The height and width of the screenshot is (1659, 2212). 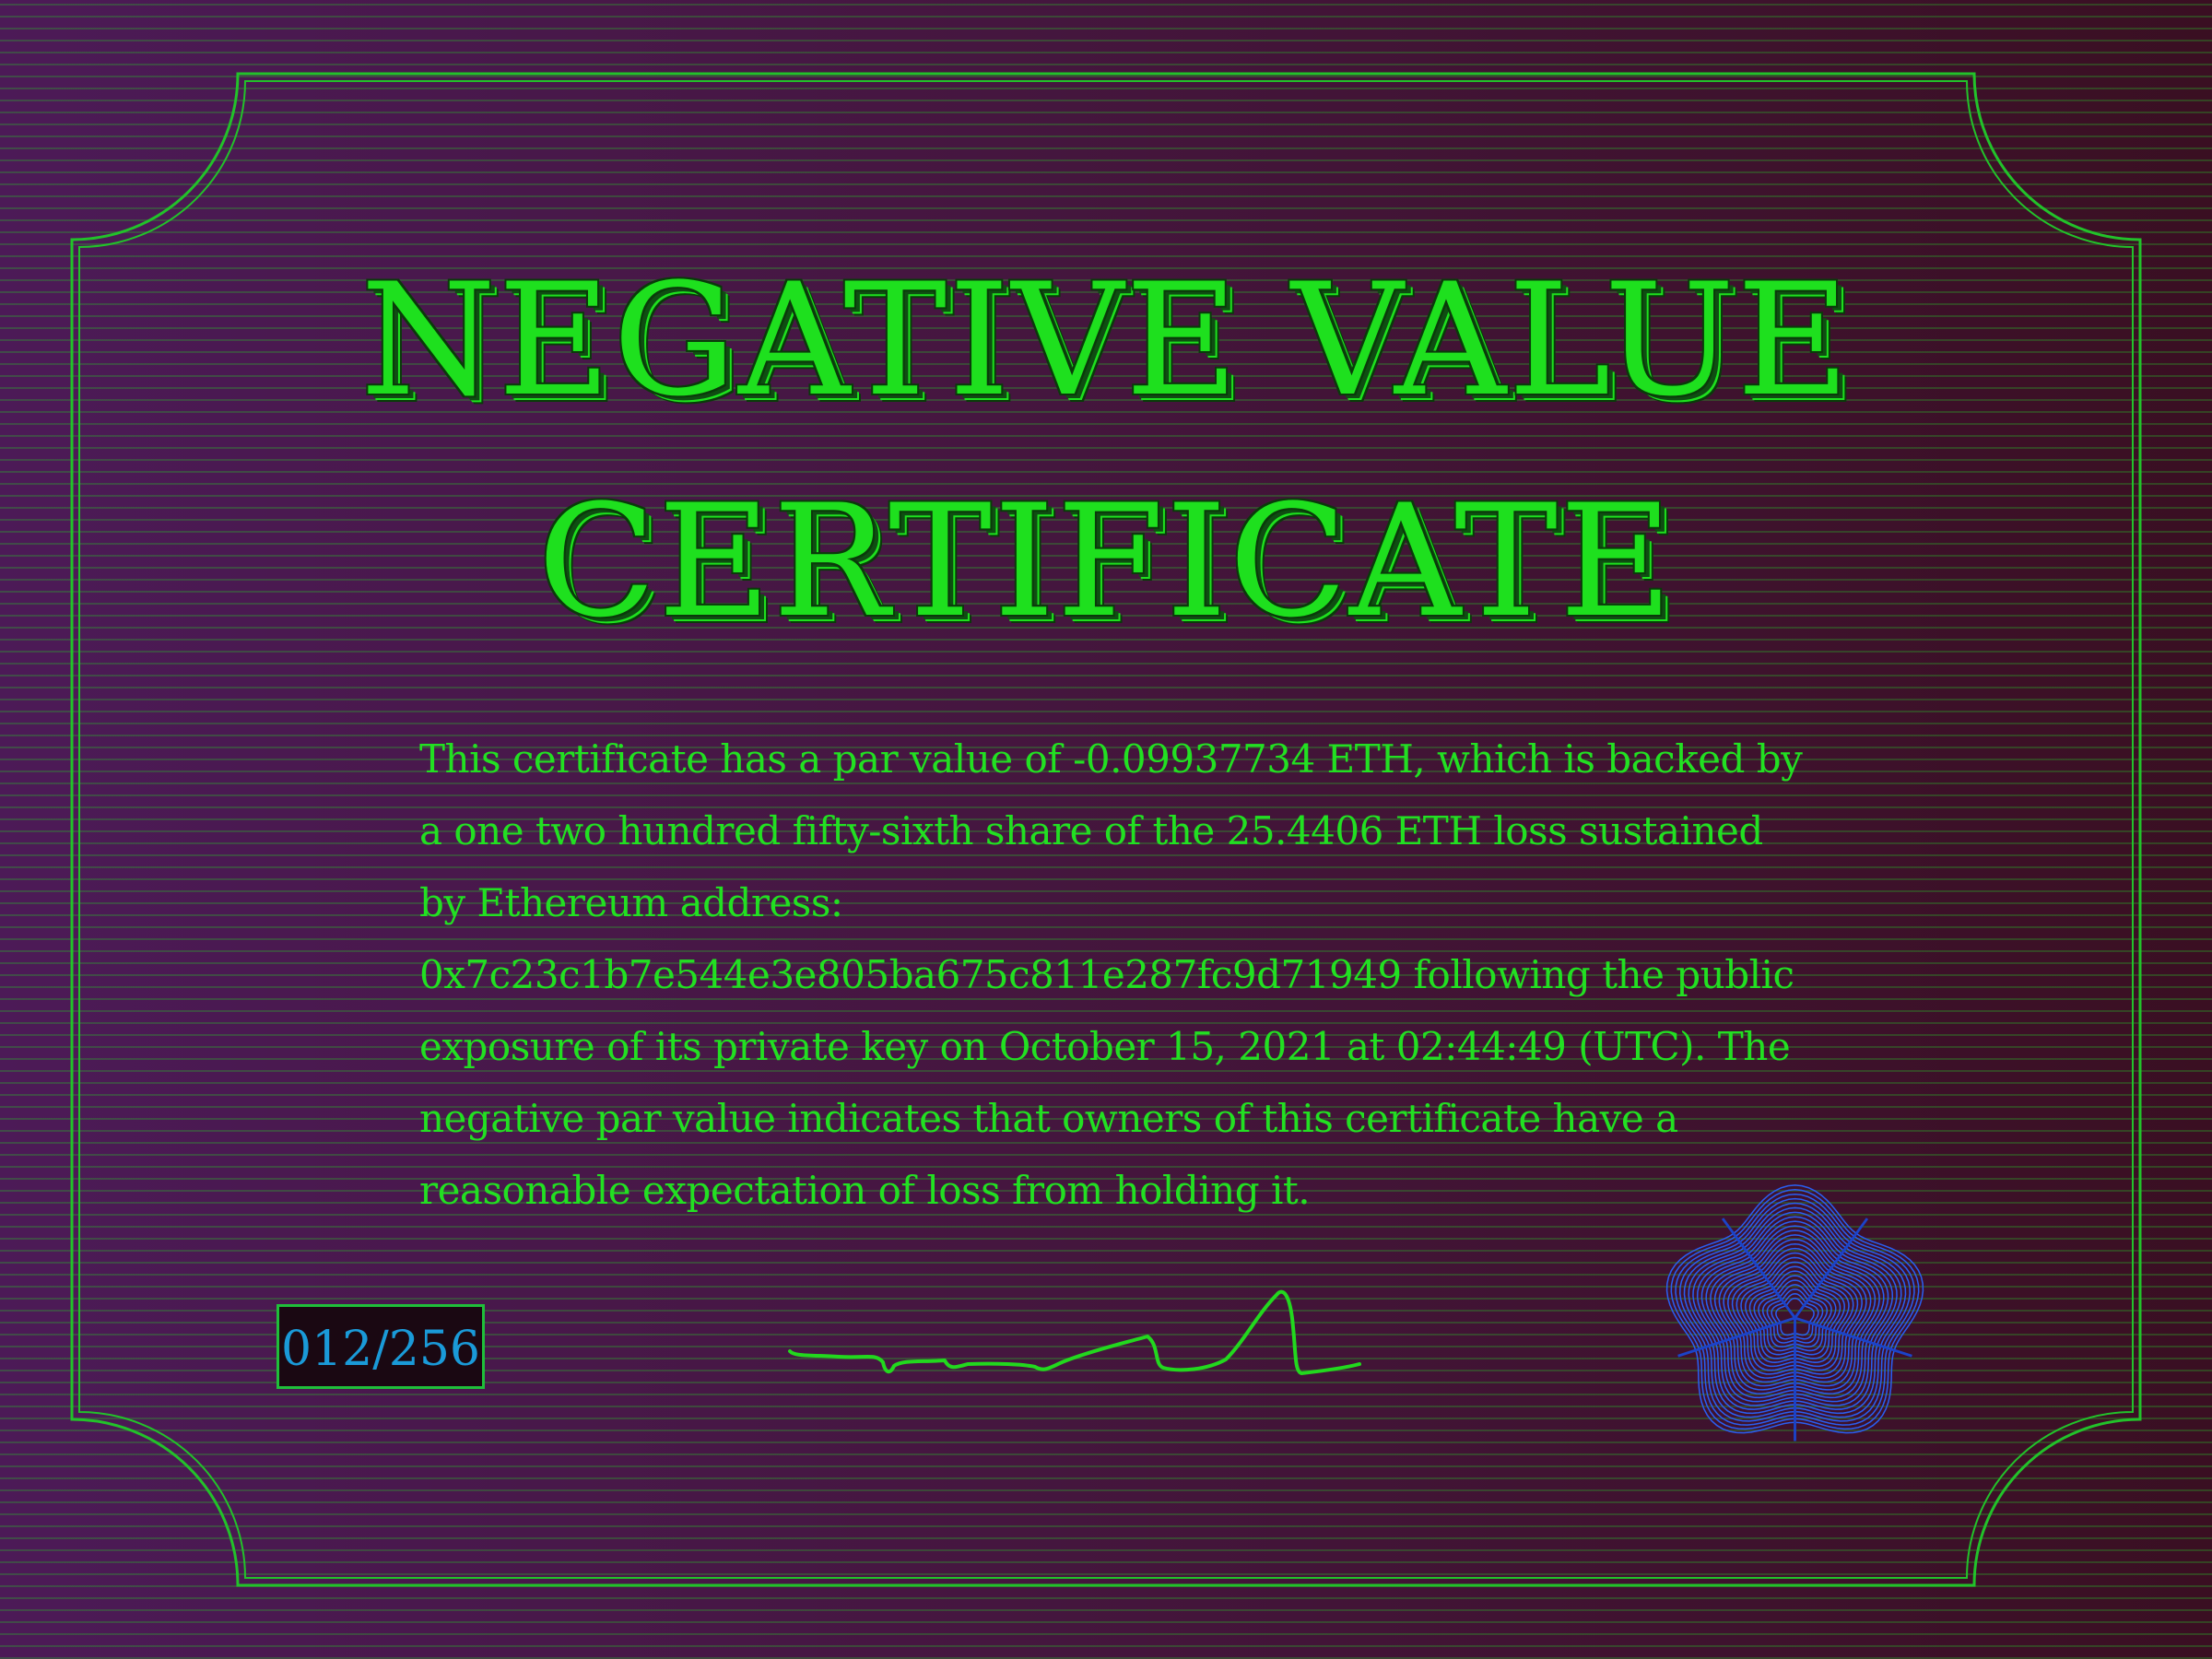 I want to click on signature, so click(x=1074, y=1332).